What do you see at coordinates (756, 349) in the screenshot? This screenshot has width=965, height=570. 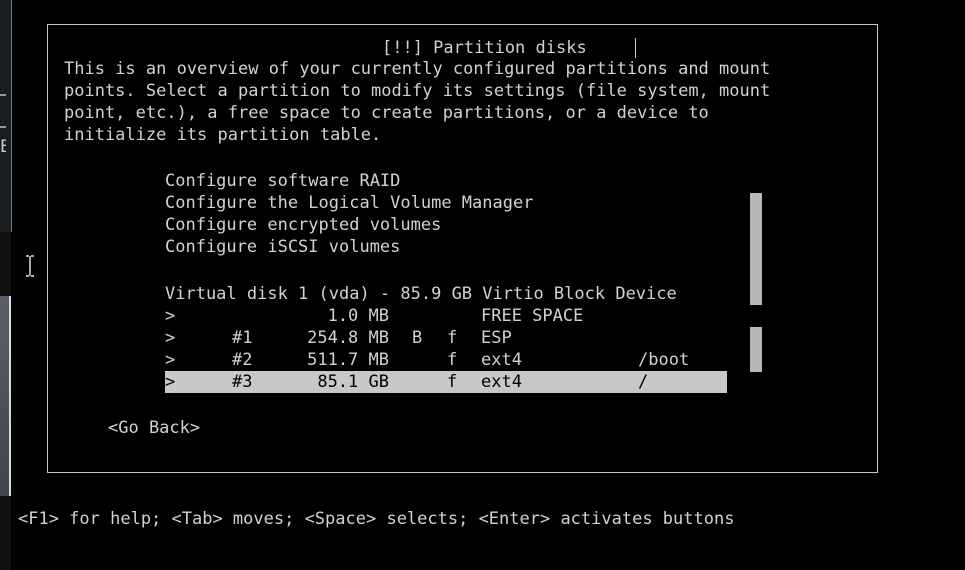 I see `list-scrollbar-thumb-lower` at bounding box center [756, 349].